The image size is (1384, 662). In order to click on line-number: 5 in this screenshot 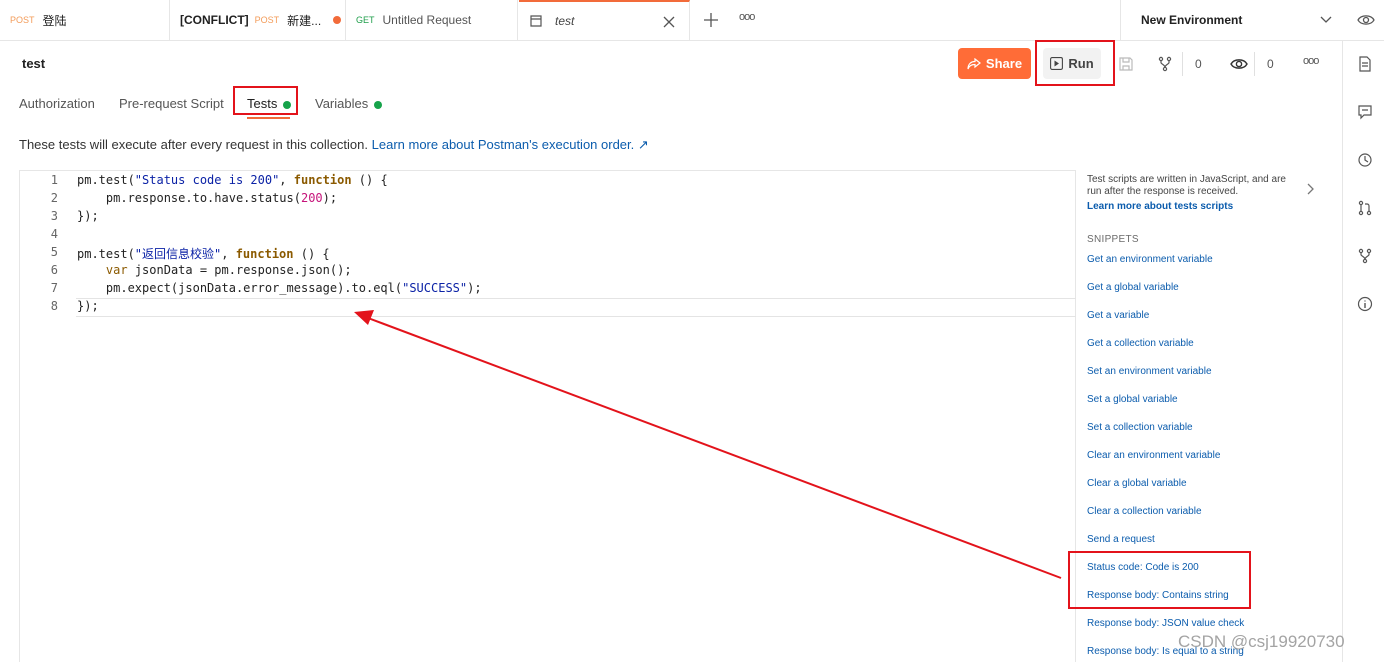, I will do `click(54, 252)`.